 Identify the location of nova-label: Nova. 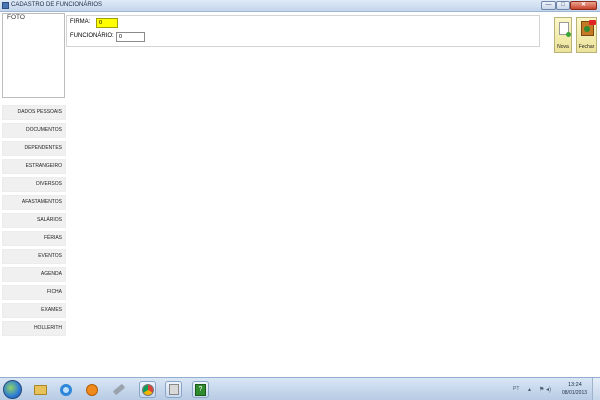
(563, 47).